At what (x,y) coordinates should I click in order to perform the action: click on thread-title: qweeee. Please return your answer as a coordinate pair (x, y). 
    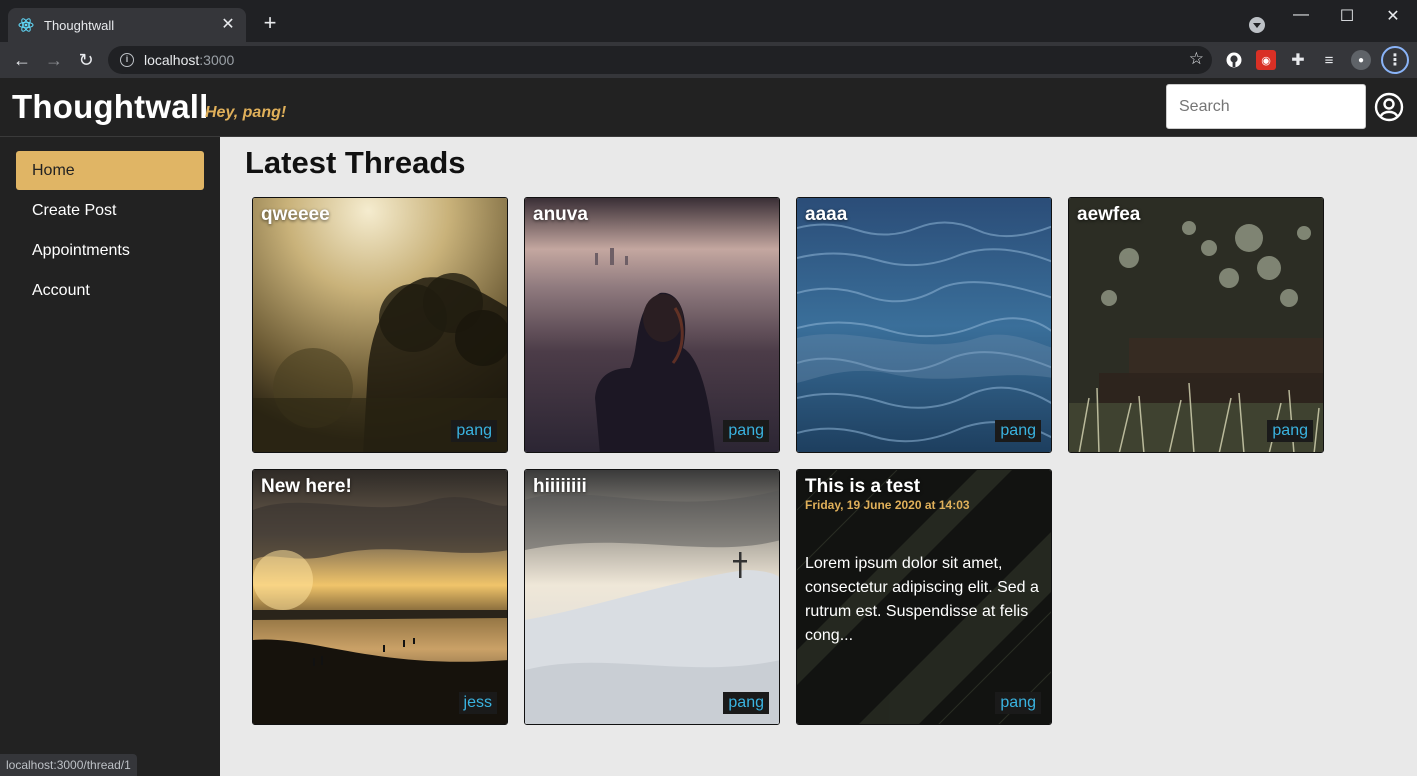
    Looking at the image, I should click on (295, 214).